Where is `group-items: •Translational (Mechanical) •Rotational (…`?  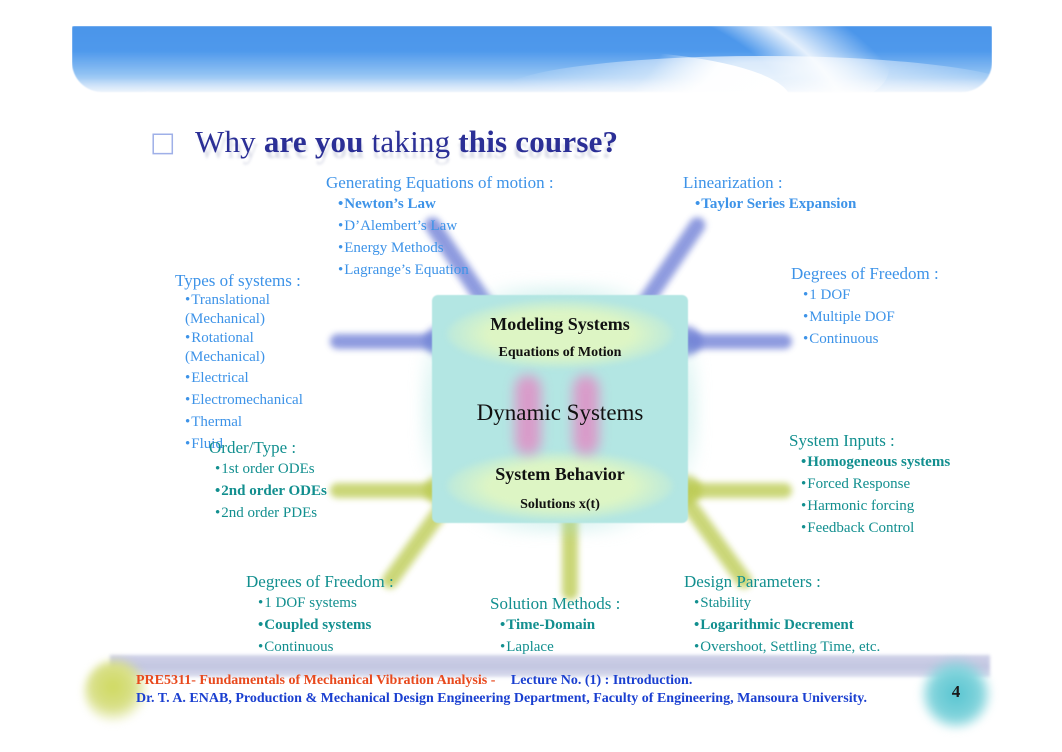 group-items: •Translational (Mechanical) •Rotational (… is located at coordinates (240, 373).